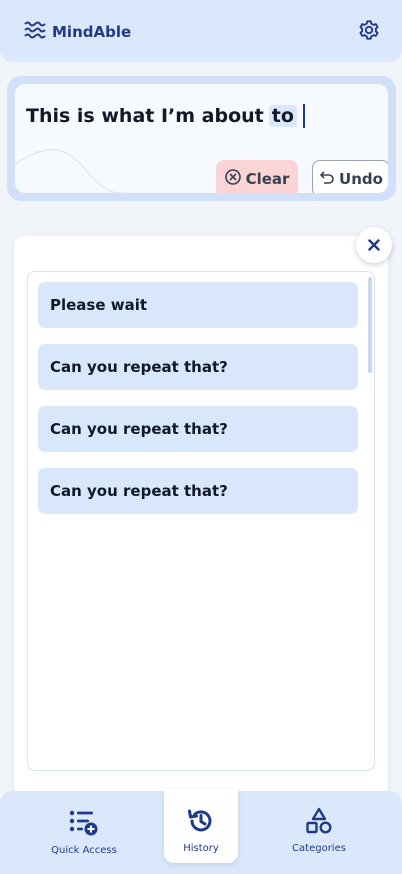 The width and height of the screenshot is (402, 874). I want to click on highlighted-word: to, so click(282, 116).